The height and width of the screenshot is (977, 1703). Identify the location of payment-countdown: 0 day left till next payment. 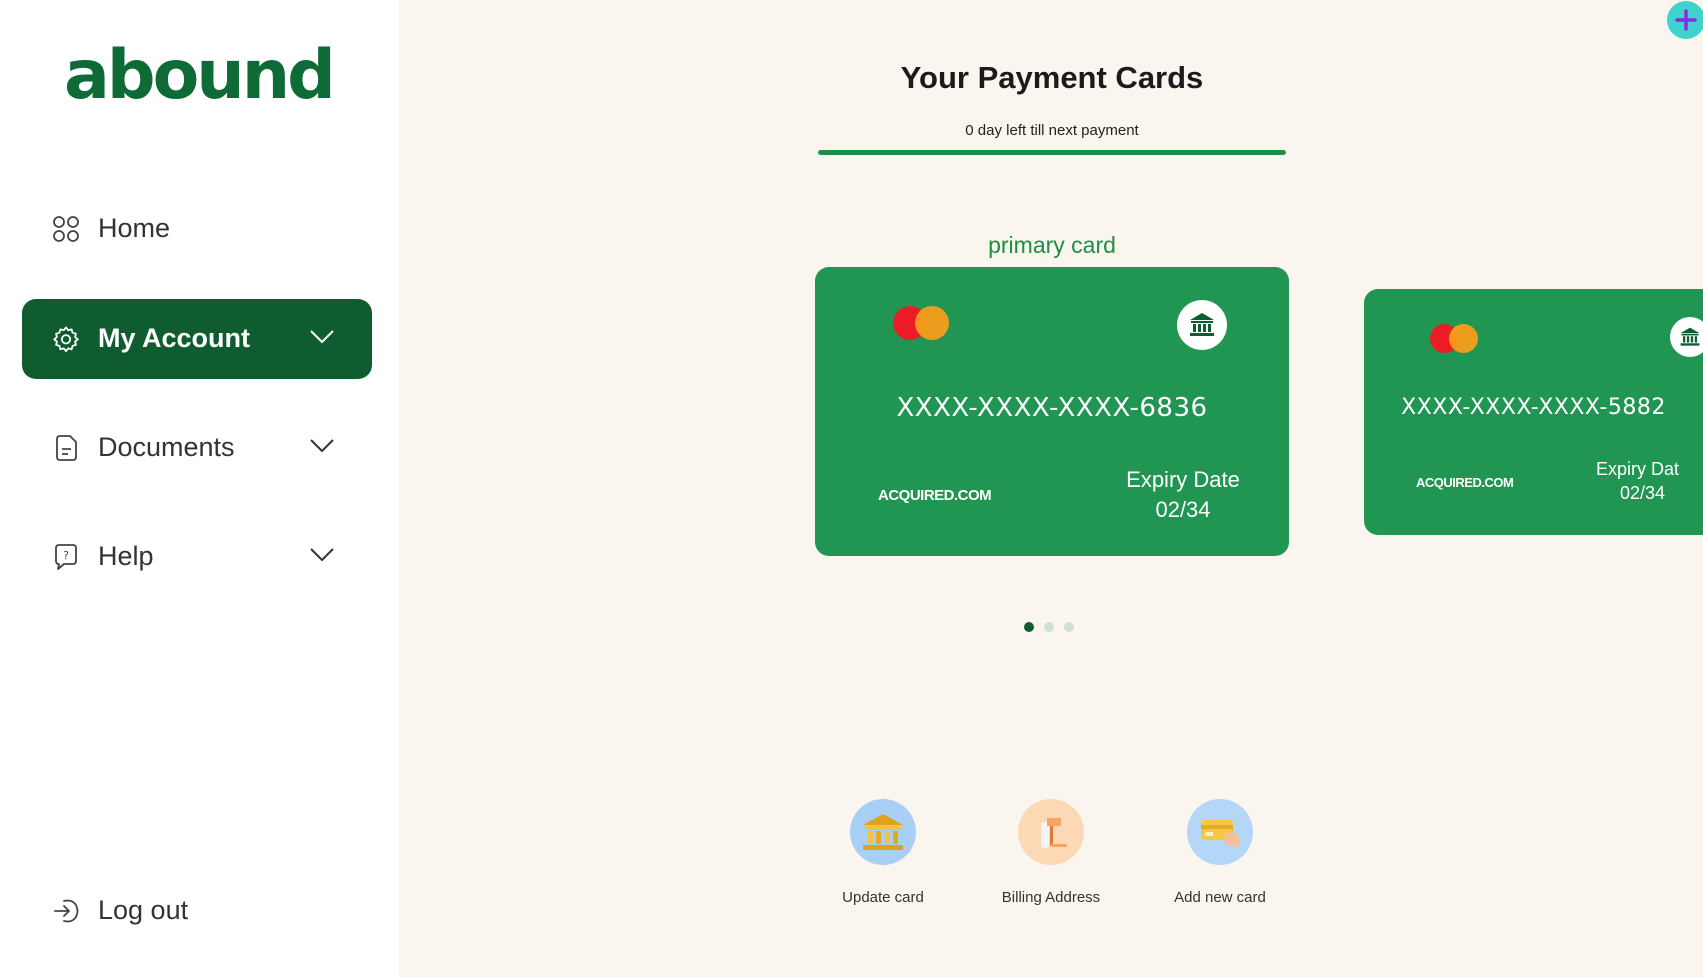
(1052, 130).